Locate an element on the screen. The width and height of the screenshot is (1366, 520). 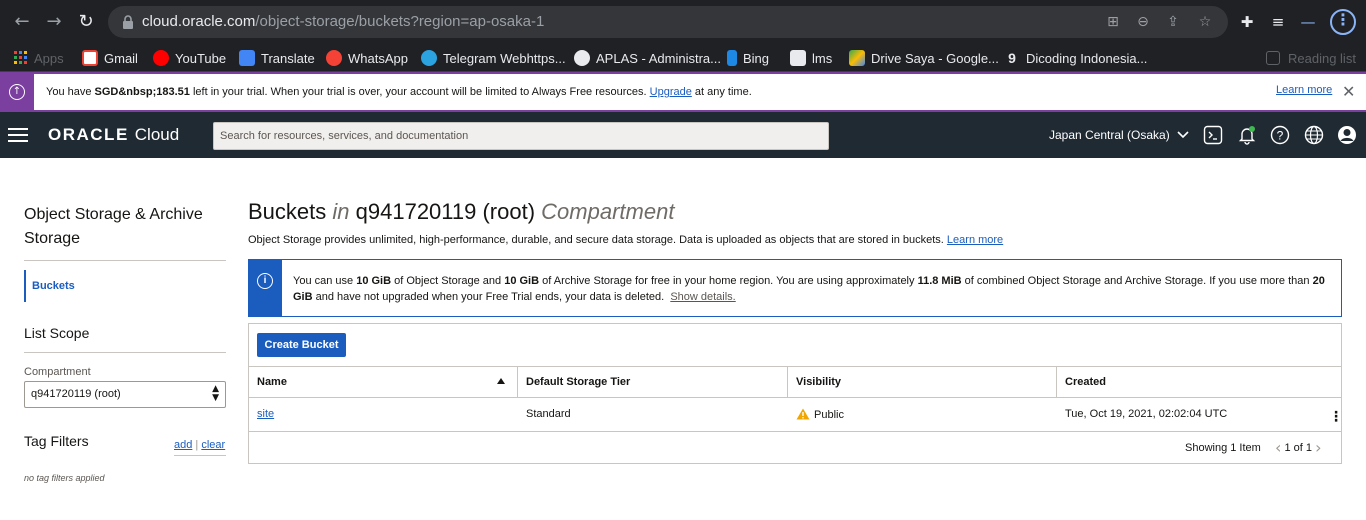
page-title: Buckets in q941720119 (root) Compartment is located at coordinates (461, 212).